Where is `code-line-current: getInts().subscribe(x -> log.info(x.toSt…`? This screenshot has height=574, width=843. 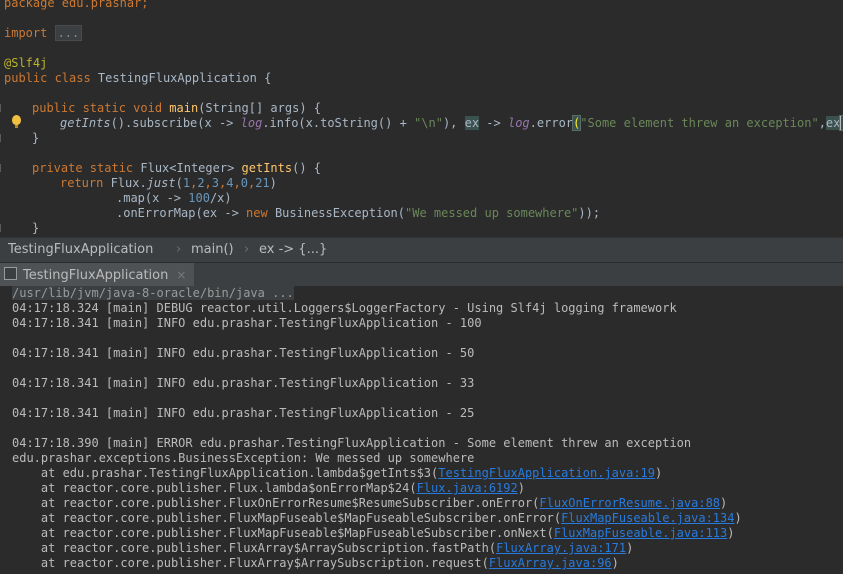 code-line-current: getInts().subscribe(x -> log.info(x.toSt… is located at coordinates (451, 123).